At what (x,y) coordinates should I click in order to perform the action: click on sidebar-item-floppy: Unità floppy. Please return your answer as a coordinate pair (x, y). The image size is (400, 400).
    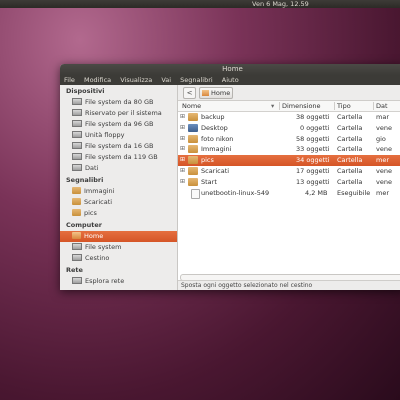
    Looking at the image, I should click on (118, 135).